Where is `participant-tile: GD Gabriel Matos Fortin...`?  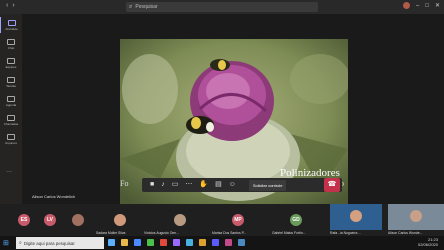 participant-tile: GD Gabriel Matos Fortin... is located at coordinates (297, 221).